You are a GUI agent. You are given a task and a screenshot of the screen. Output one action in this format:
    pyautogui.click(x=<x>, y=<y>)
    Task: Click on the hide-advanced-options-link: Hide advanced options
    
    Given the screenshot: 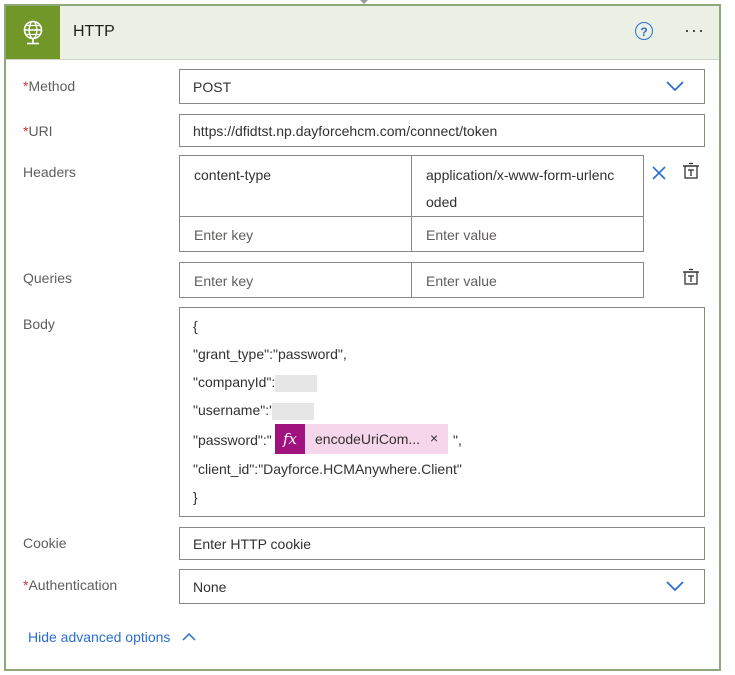 What is the action you would take?
    pyautogui.click(x=112, y=637)
    